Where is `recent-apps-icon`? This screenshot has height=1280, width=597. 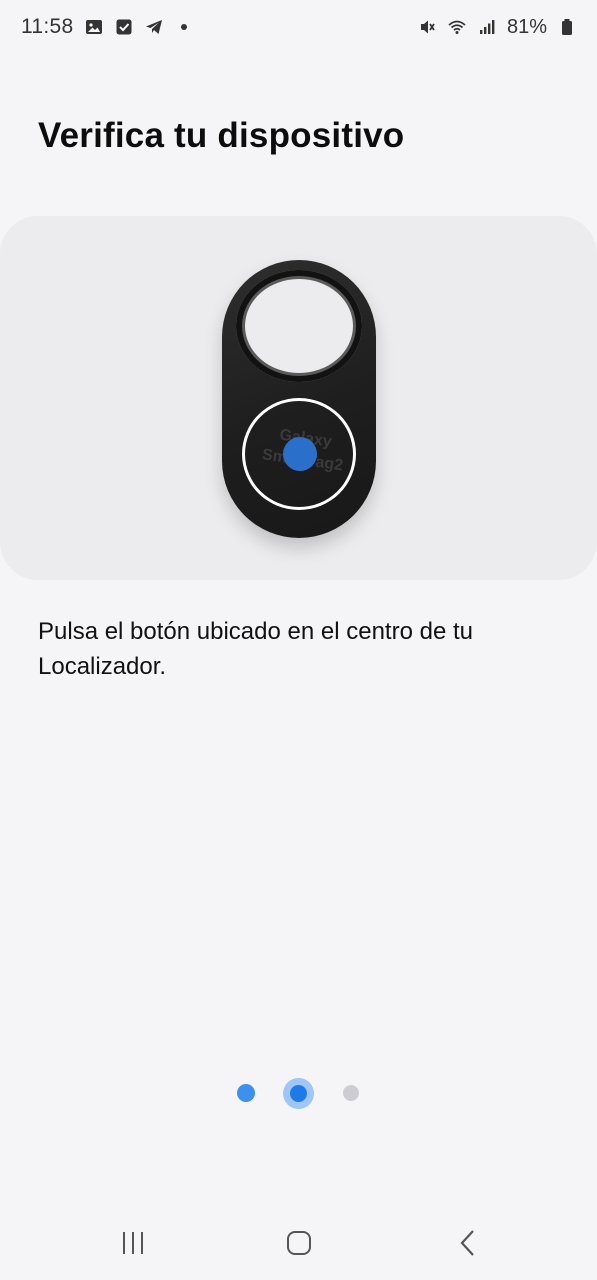
recent-apps-icon is located at coordinates (133, 1245).